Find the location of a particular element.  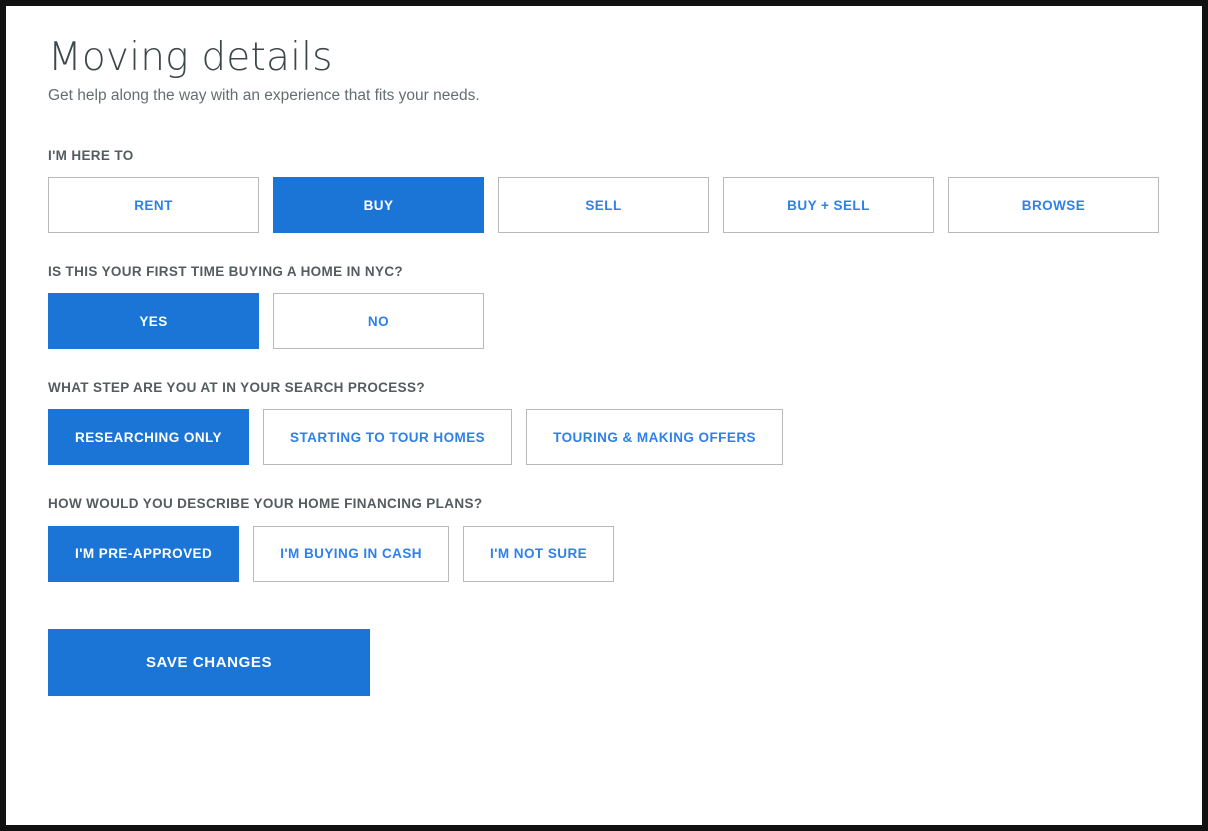

option-here-to-sell: SELL is located at coordinates (603, 205).